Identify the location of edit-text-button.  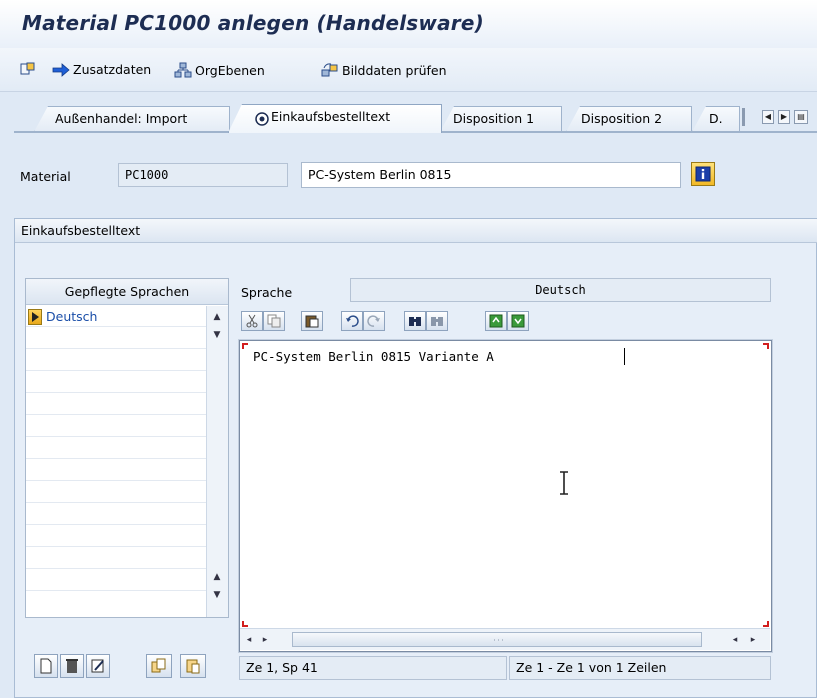
(98, 666).